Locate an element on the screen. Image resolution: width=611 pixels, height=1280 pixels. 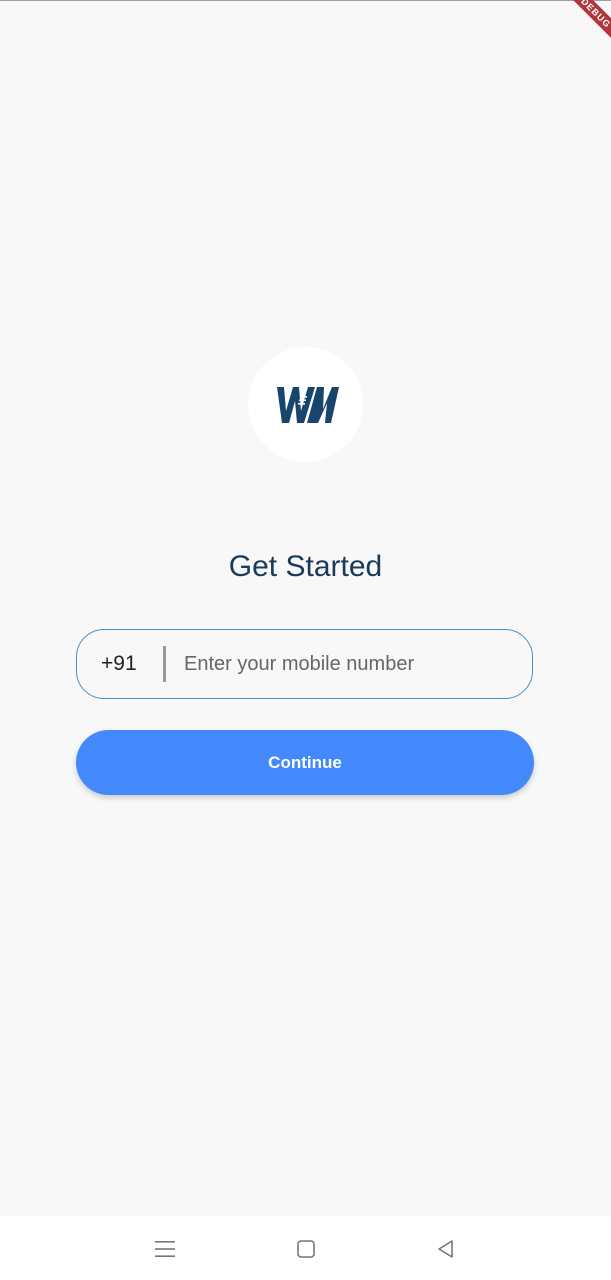
app-logo is located at coordinates (305, 404).